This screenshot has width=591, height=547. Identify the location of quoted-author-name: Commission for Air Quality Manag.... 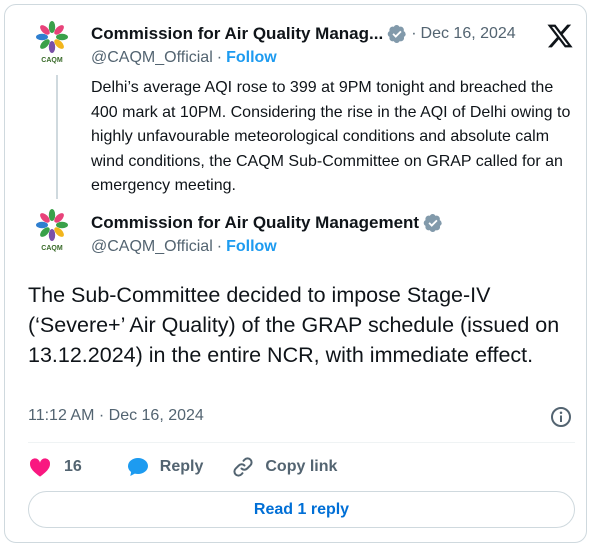
(237, 34).